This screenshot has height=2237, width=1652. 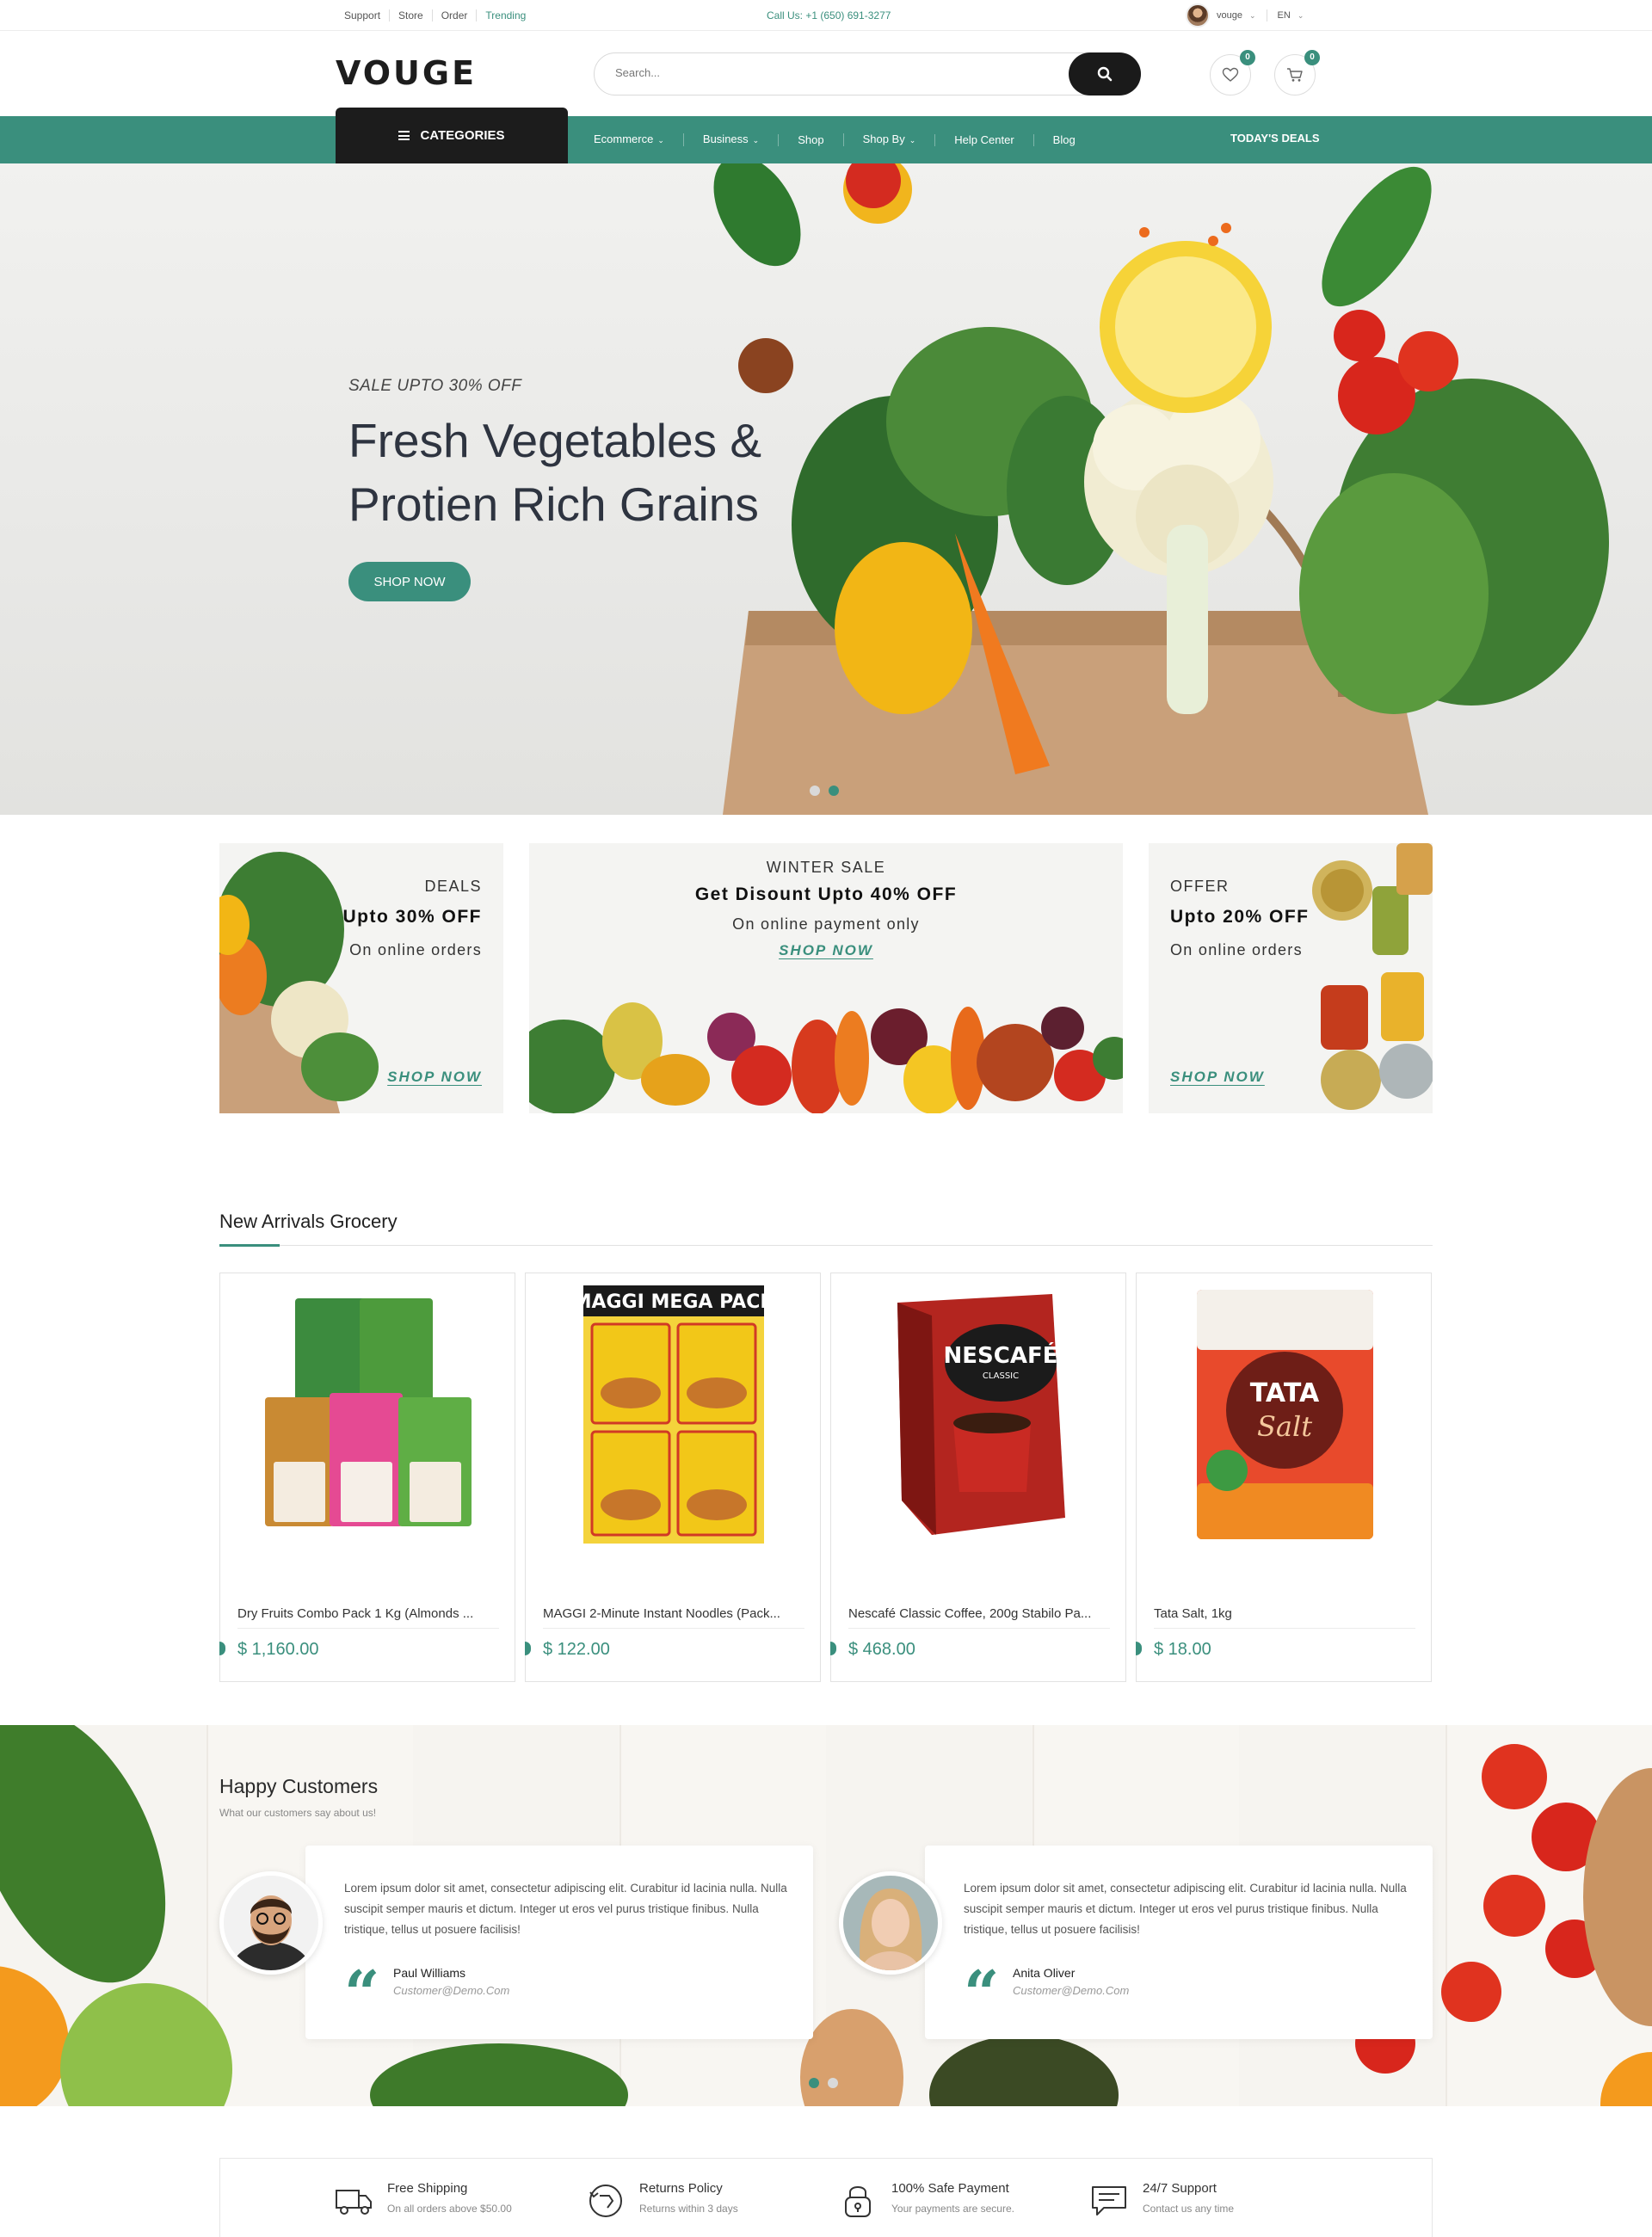 What do you see at coordinates (1236, 949) in the screenshot?
I see `banner-subtext: On online orders` at bounding box center [1236, 949].